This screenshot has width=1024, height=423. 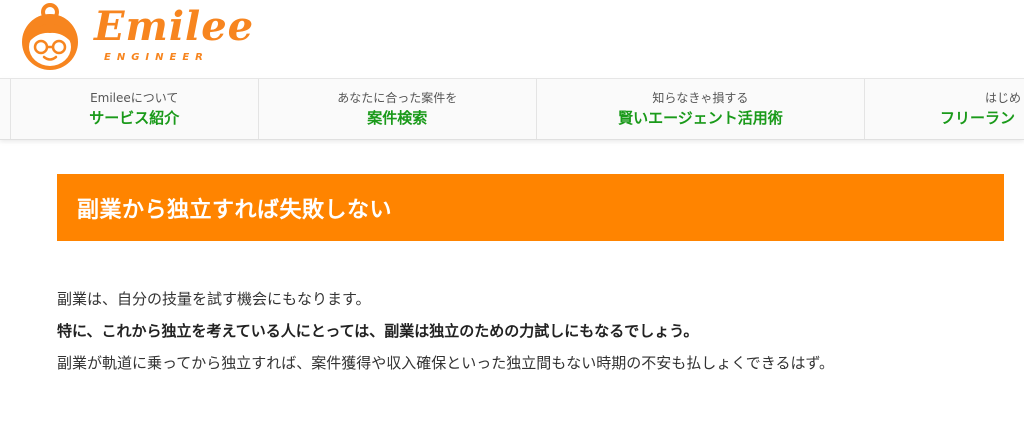 What do you see at coordinates (700, 98) in the screenshot?
I see `nav-item-sub-label: 知らなきゃ損する` at bounding box center [700, 98].